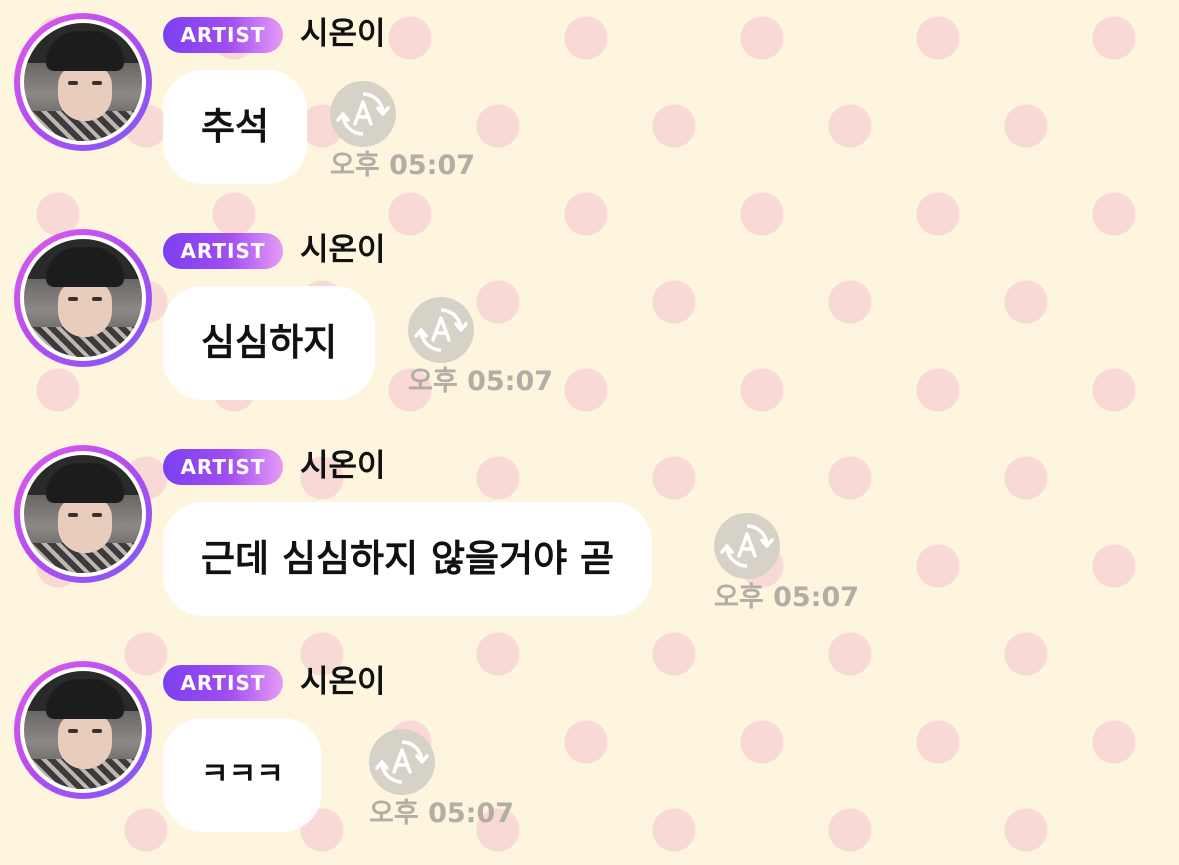 The image size is (1179, 865). I want to click on message-bubble: ㅋㅋㅋ, so click(242, 775).